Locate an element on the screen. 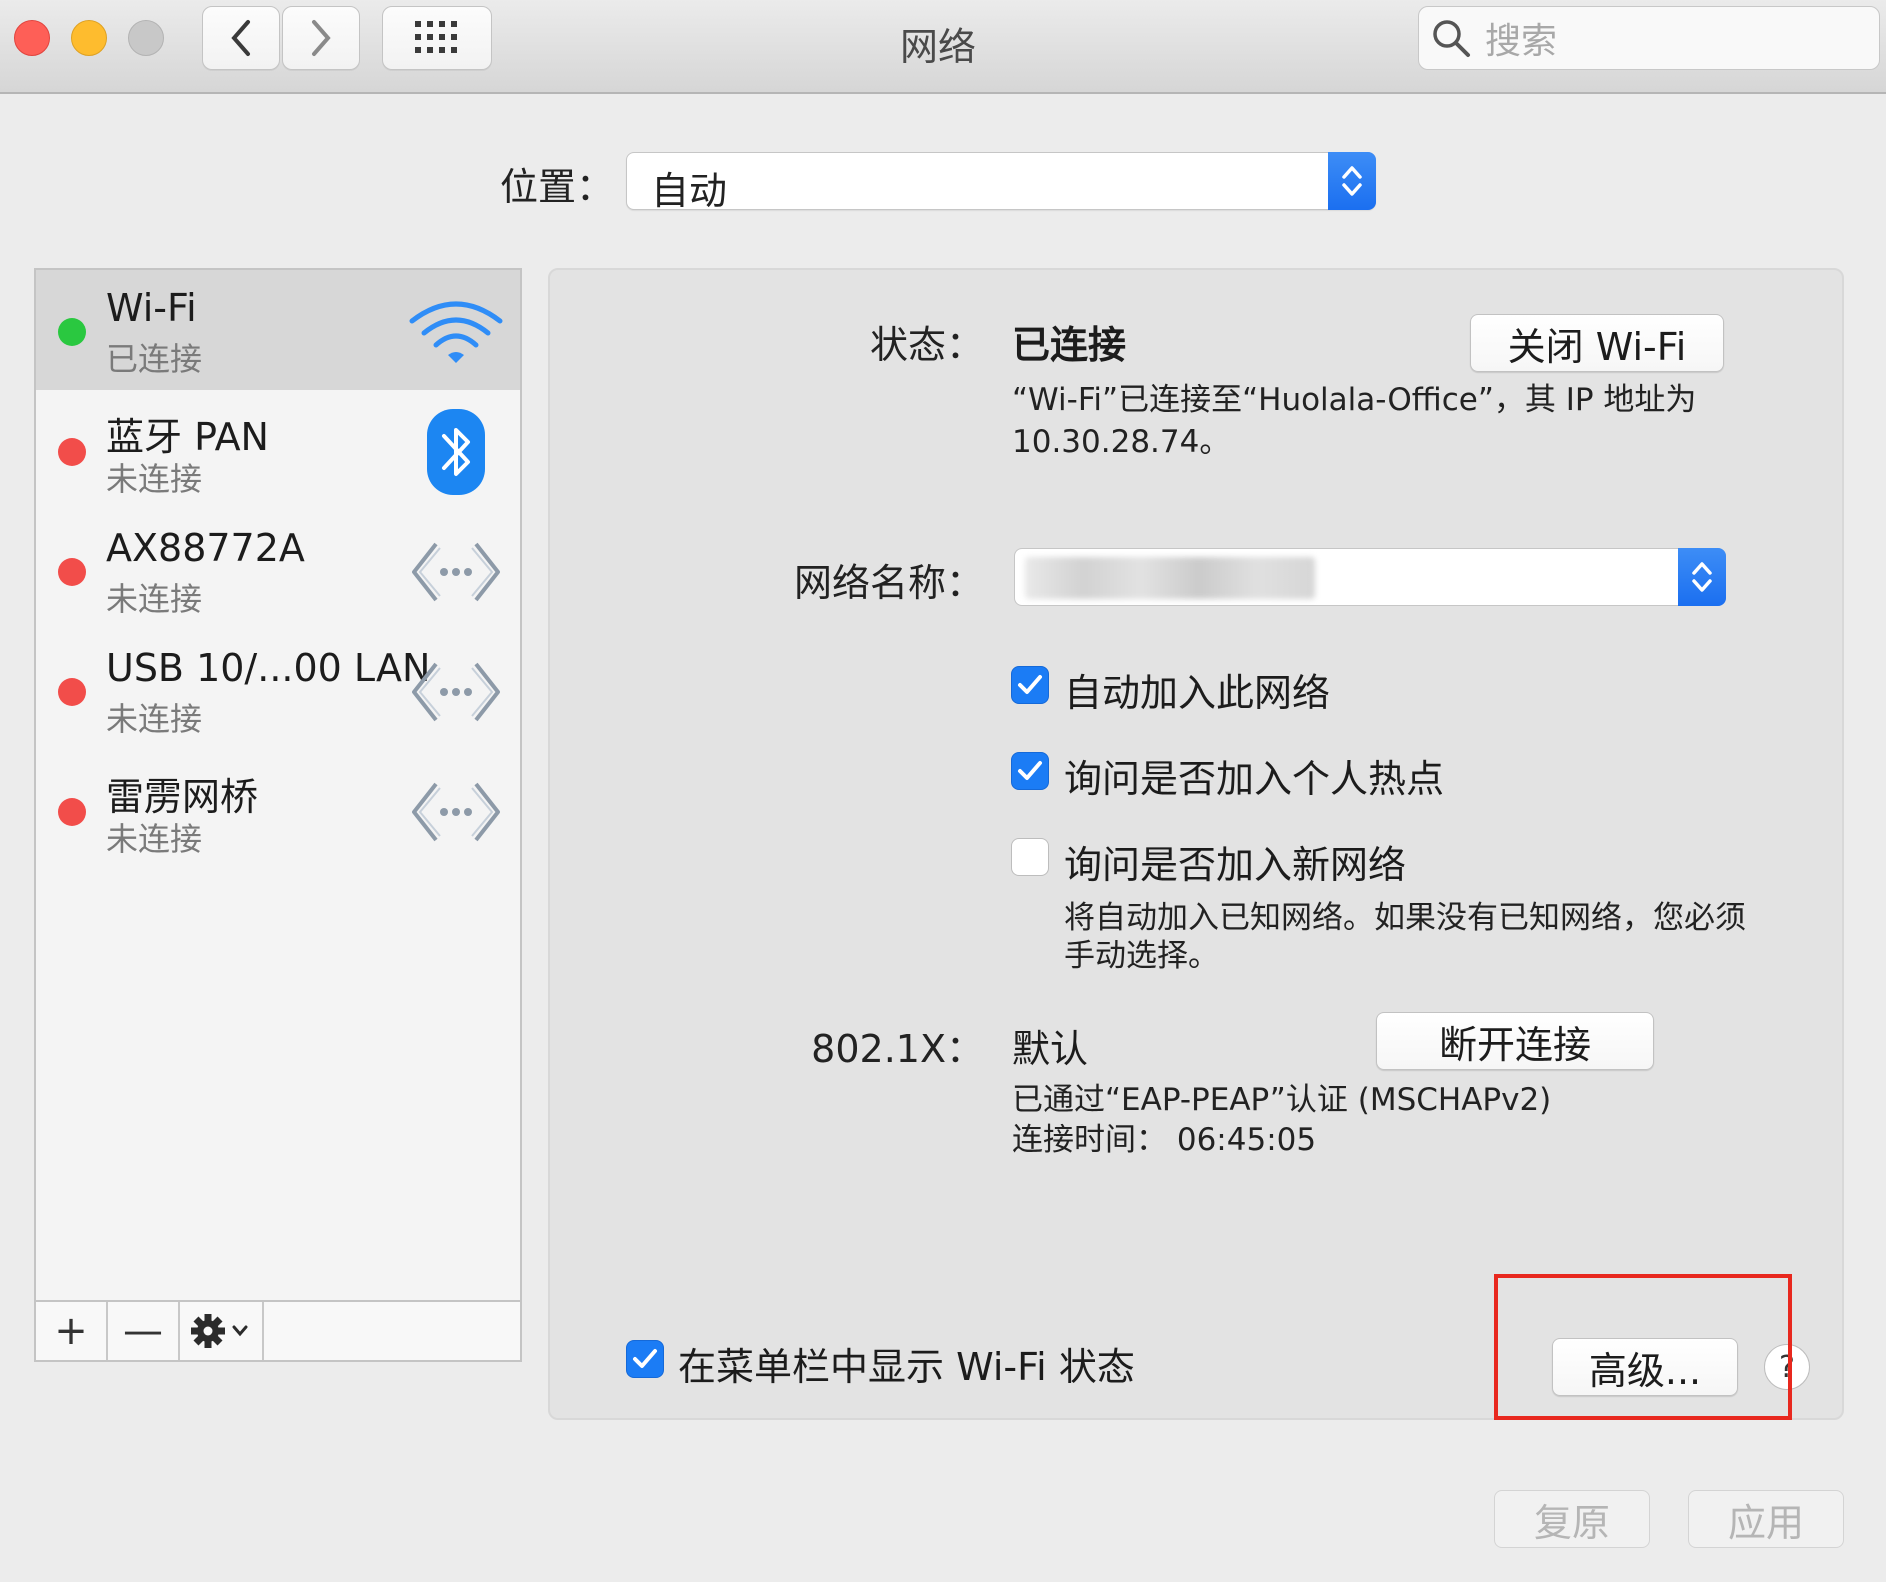 The height and width of the screenshot is (1582, 1886). ask-new-networks-checkbox is located at coordinates (1030, 857).